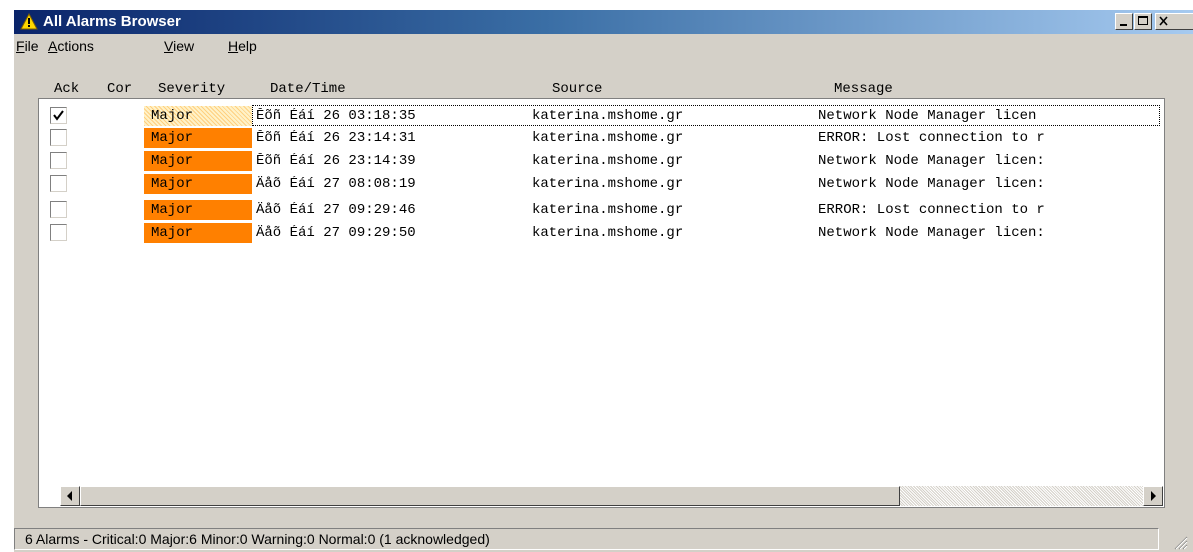 The width and height of the screenshot is (1193, 552). Describe the element at coordinates (603, 22) in the screenshot. I see `title-bar: All Alarms Browser` at that location.